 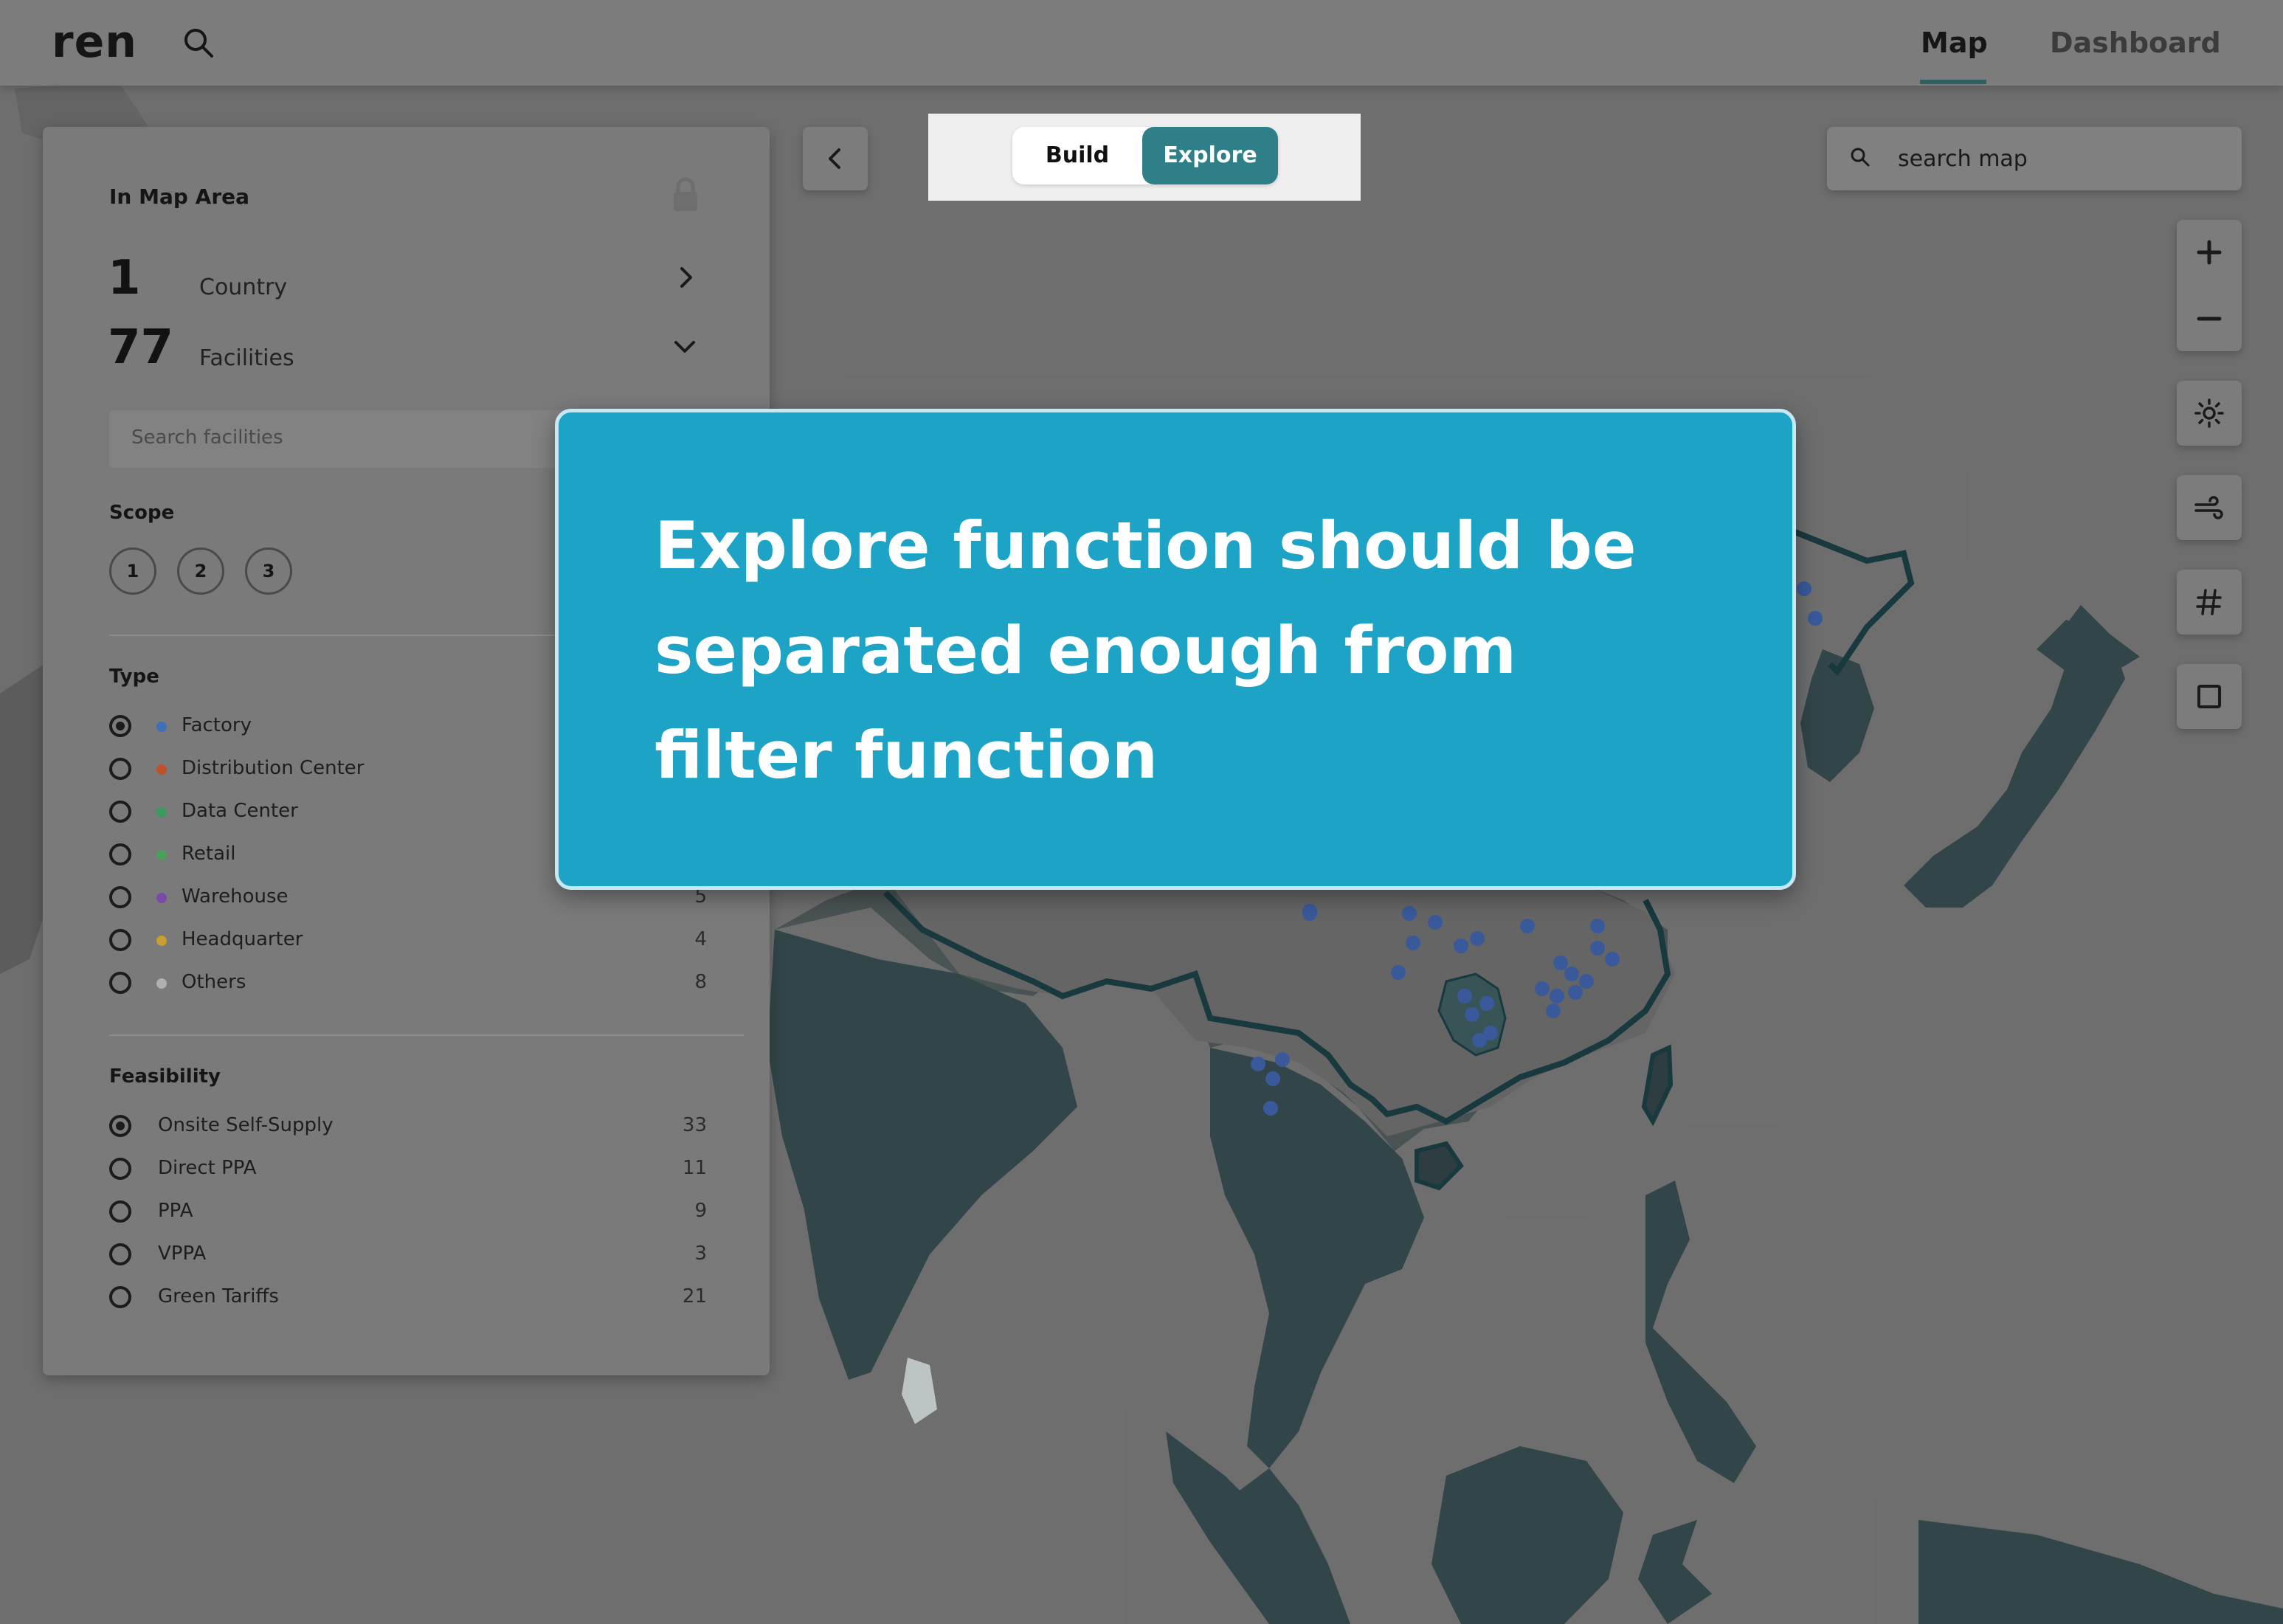 What do you see at coordinates (1953, 82) in the screenshot?
I see `active-tab-indicator` at bounding box center [1953, 82].